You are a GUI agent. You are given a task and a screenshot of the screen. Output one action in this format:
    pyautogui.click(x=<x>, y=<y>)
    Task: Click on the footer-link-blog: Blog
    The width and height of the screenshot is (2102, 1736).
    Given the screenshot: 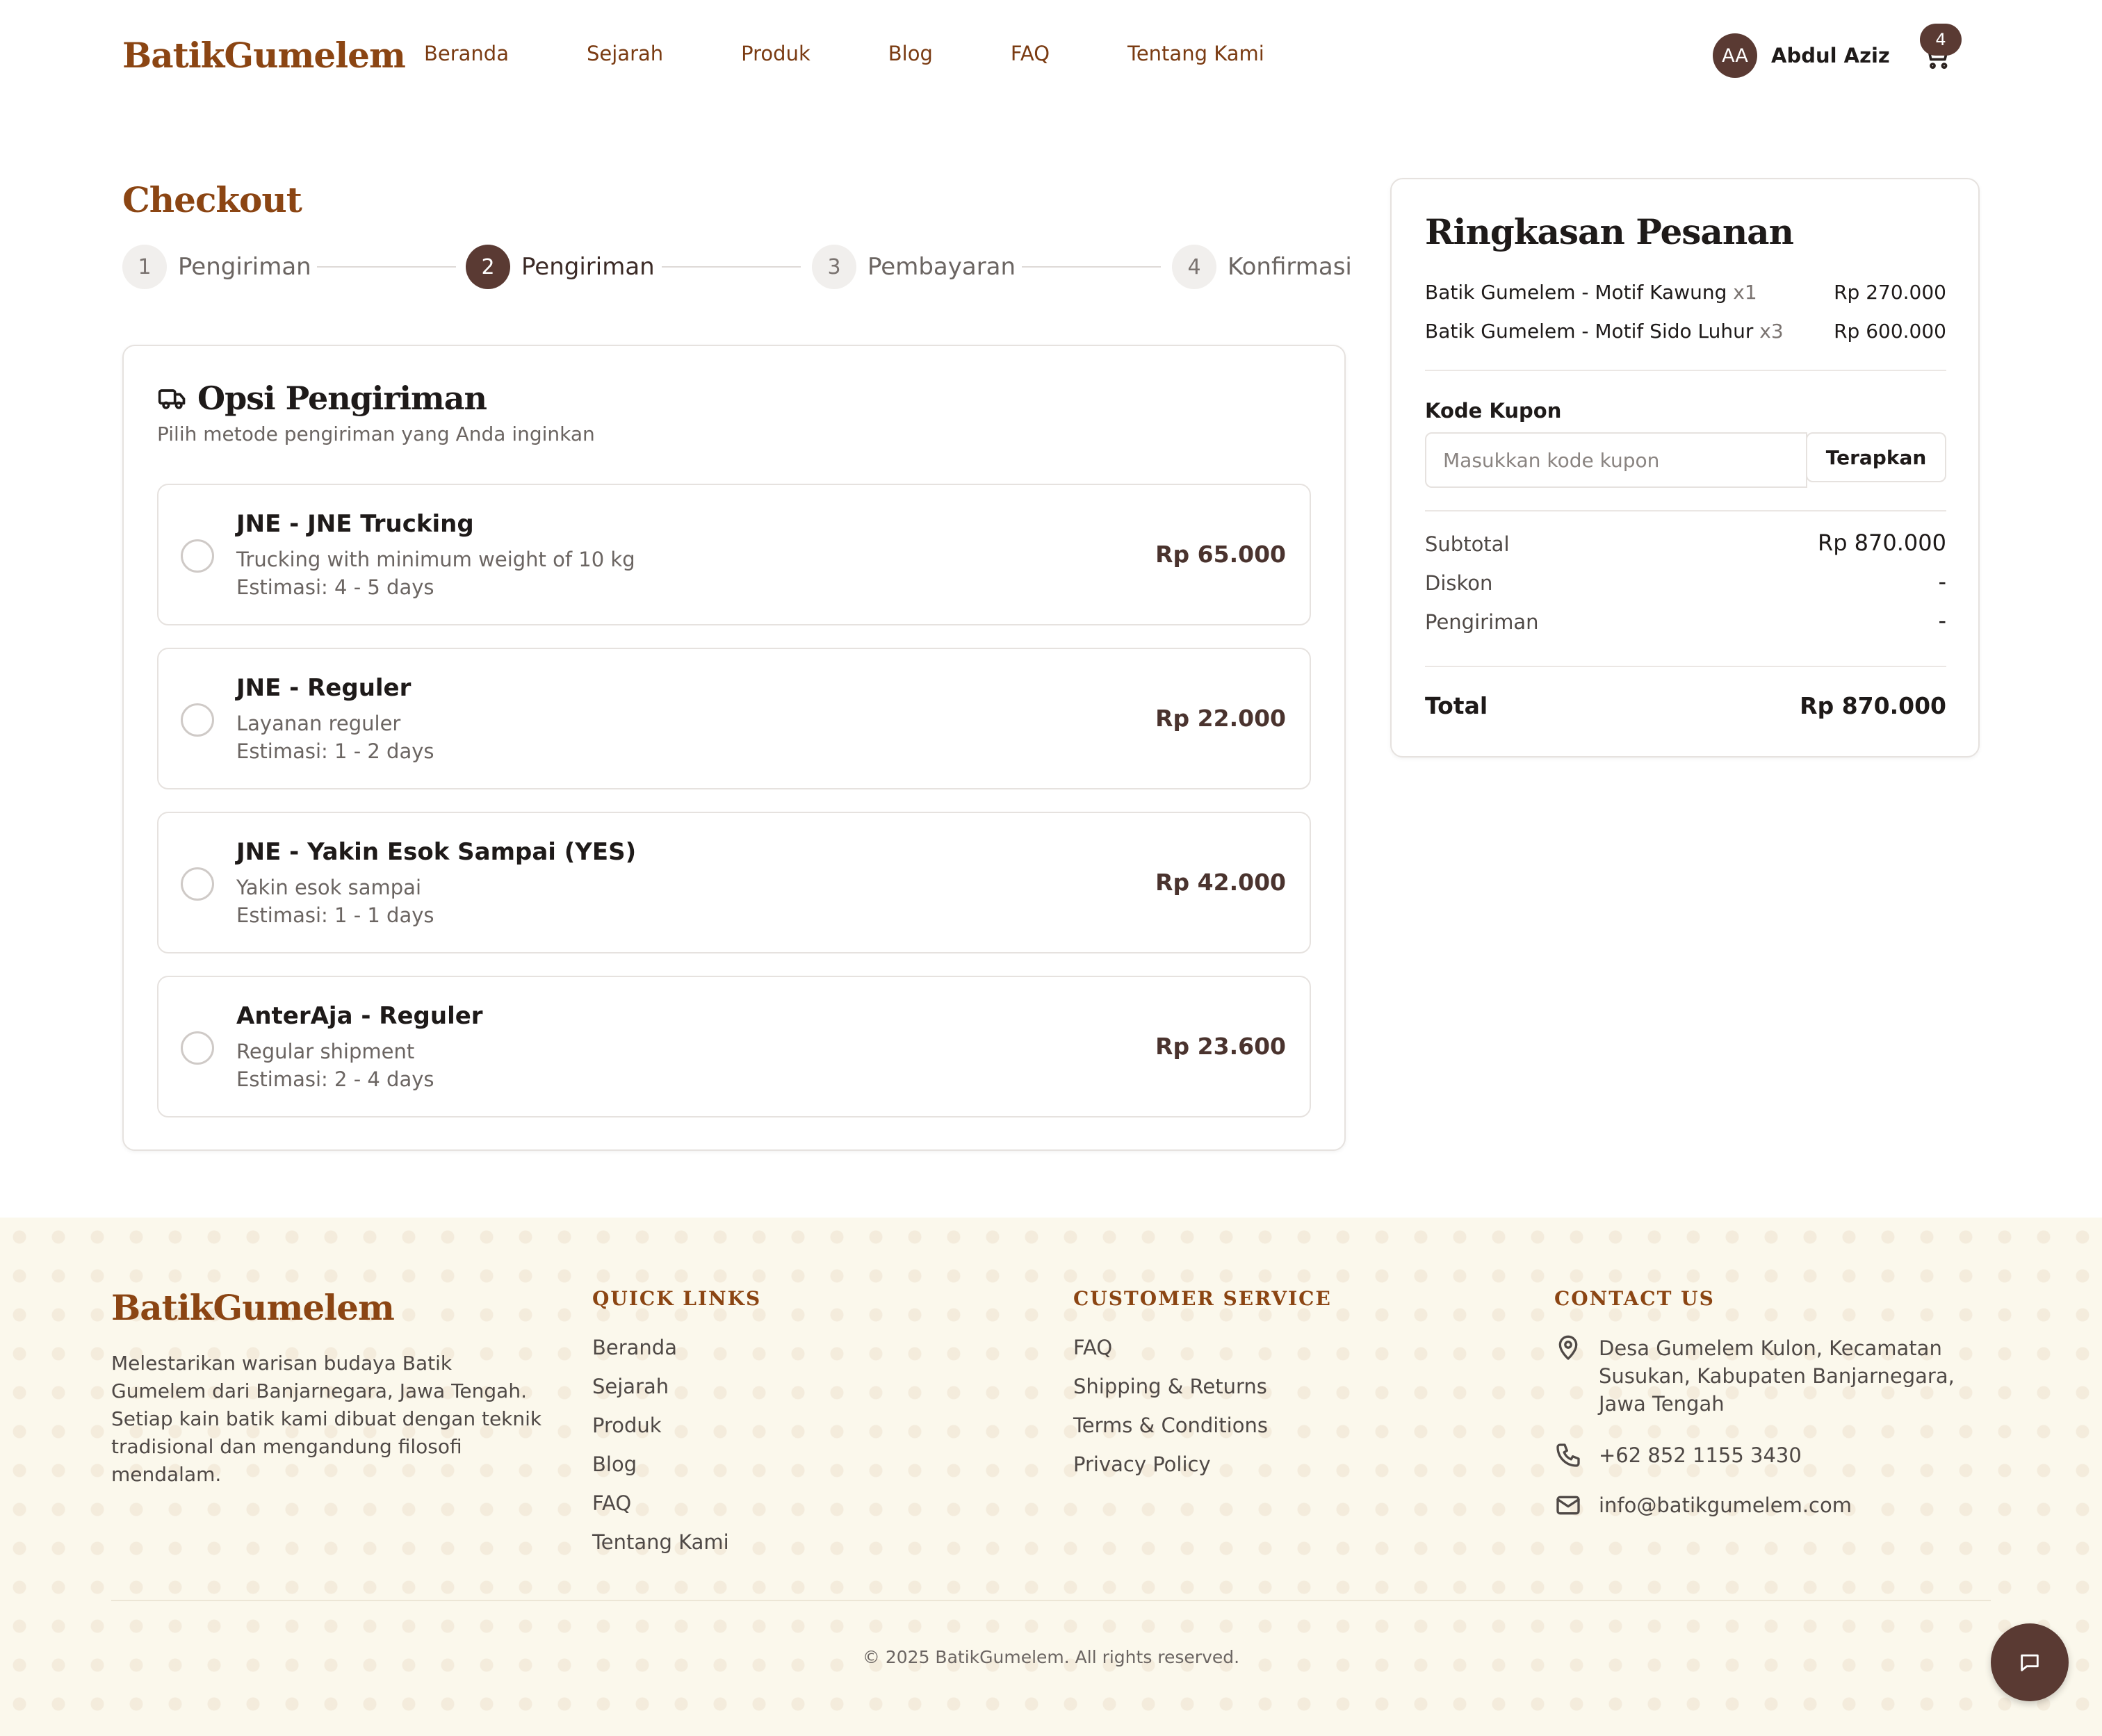 What is the action you would take?
    pyautogui.click(x=677, y=1464)
    